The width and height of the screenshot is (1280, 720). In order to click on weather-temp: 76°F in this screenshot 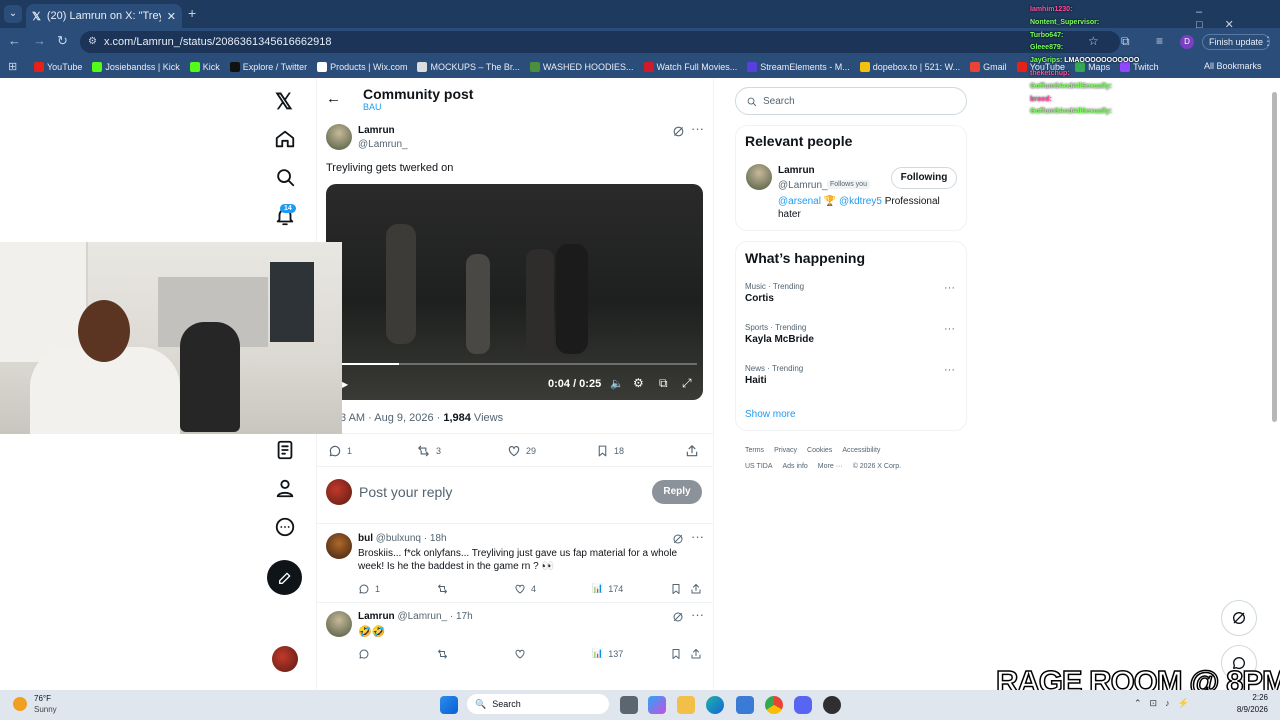, I will do `click(42, 698)`.